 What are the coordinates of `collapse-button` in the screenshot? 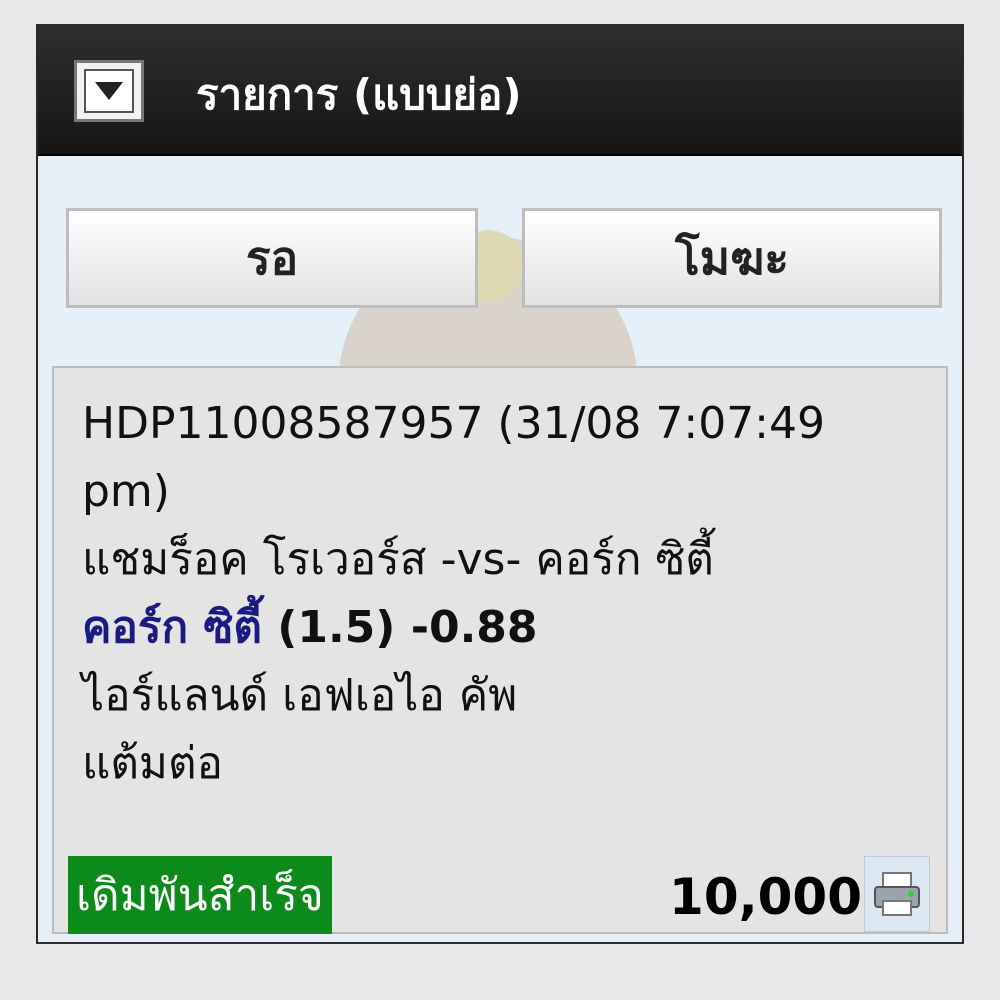 It's located at (109, 91).